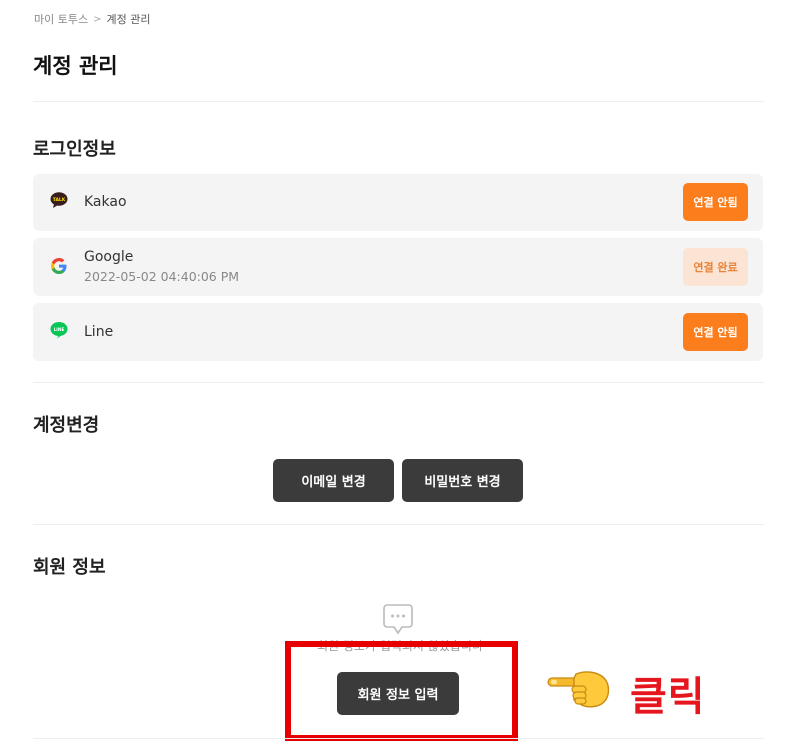 This screenshot has height=753, width=805. I want to click on login-section-title: 로그인정보, so click(74, 149).